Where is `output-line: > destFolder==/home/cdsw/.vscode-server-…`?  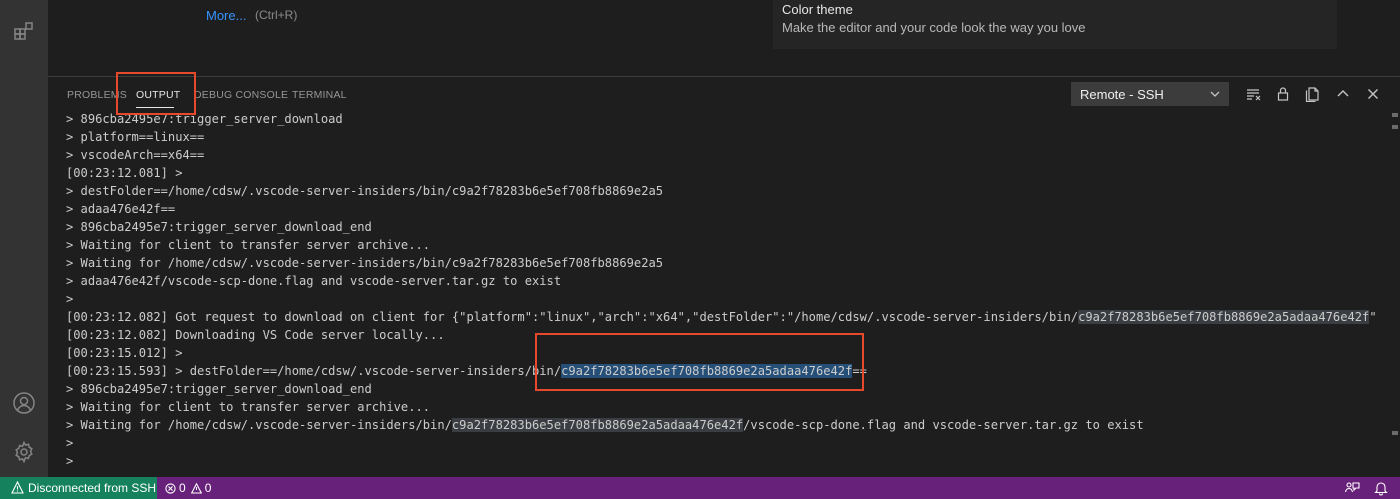
output-line: > destFolder==/home/cdsw/.vscode-server-… is located at coordinates (721, 191).